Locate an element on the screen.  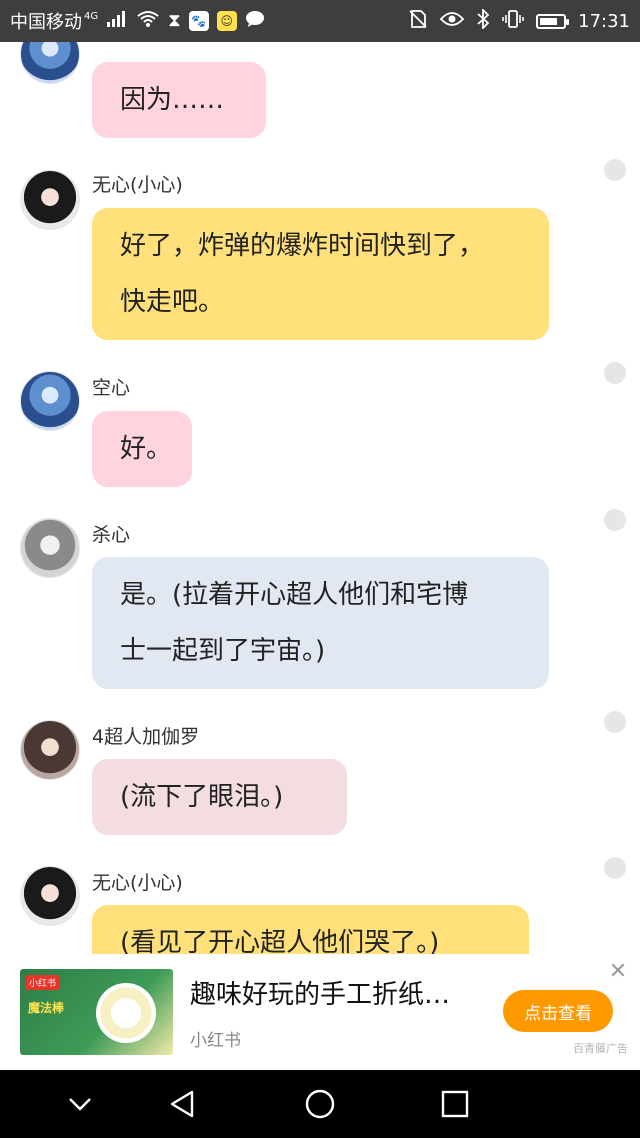
vibrate-icon is located at coordinates (513, 21).